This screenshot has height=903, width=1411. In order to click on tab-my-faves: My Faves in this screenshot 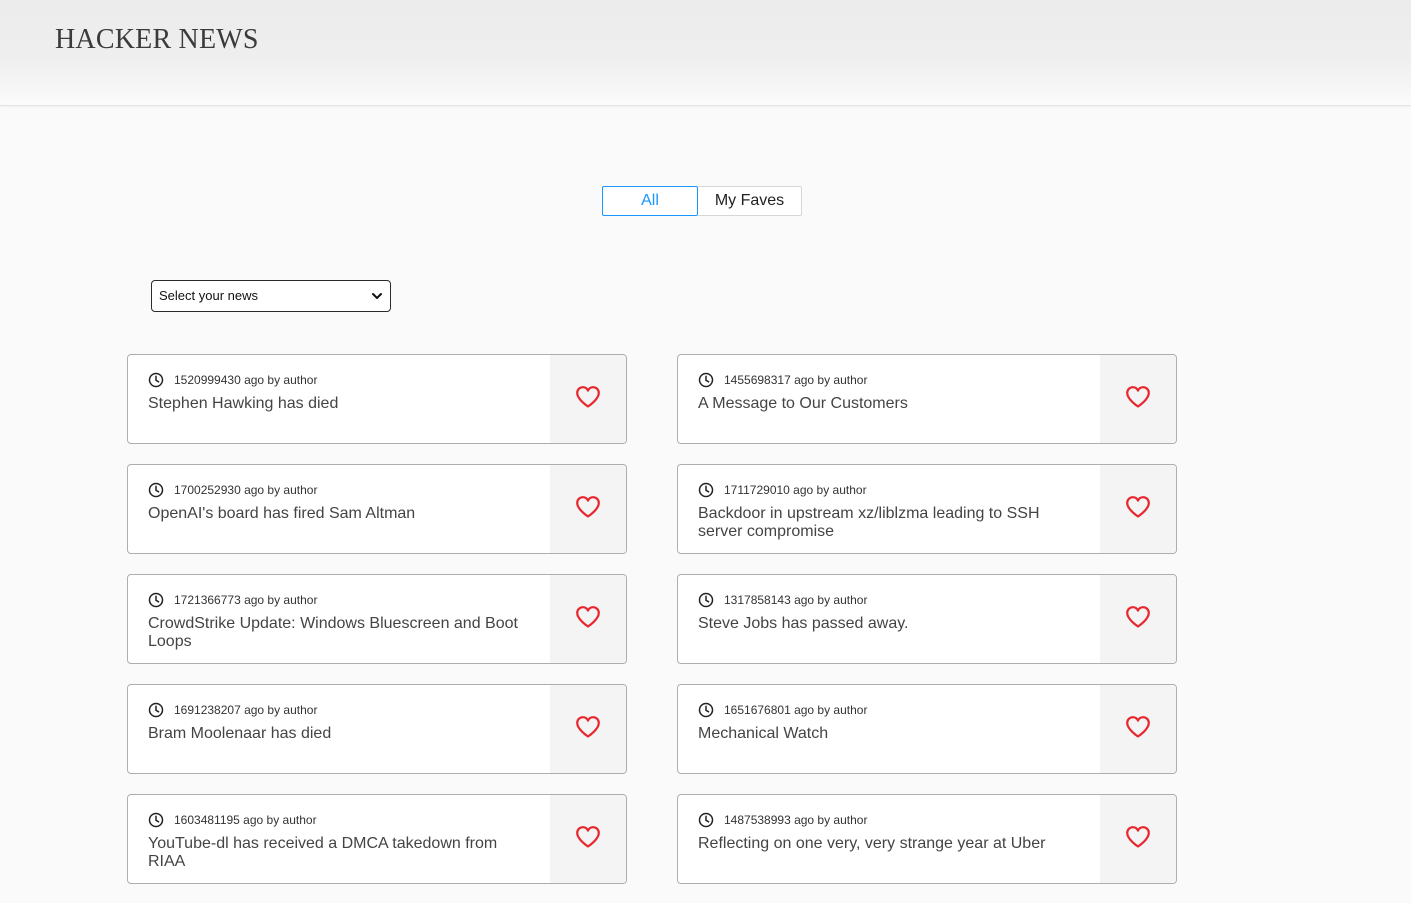, I will do `click(750, 201)`.